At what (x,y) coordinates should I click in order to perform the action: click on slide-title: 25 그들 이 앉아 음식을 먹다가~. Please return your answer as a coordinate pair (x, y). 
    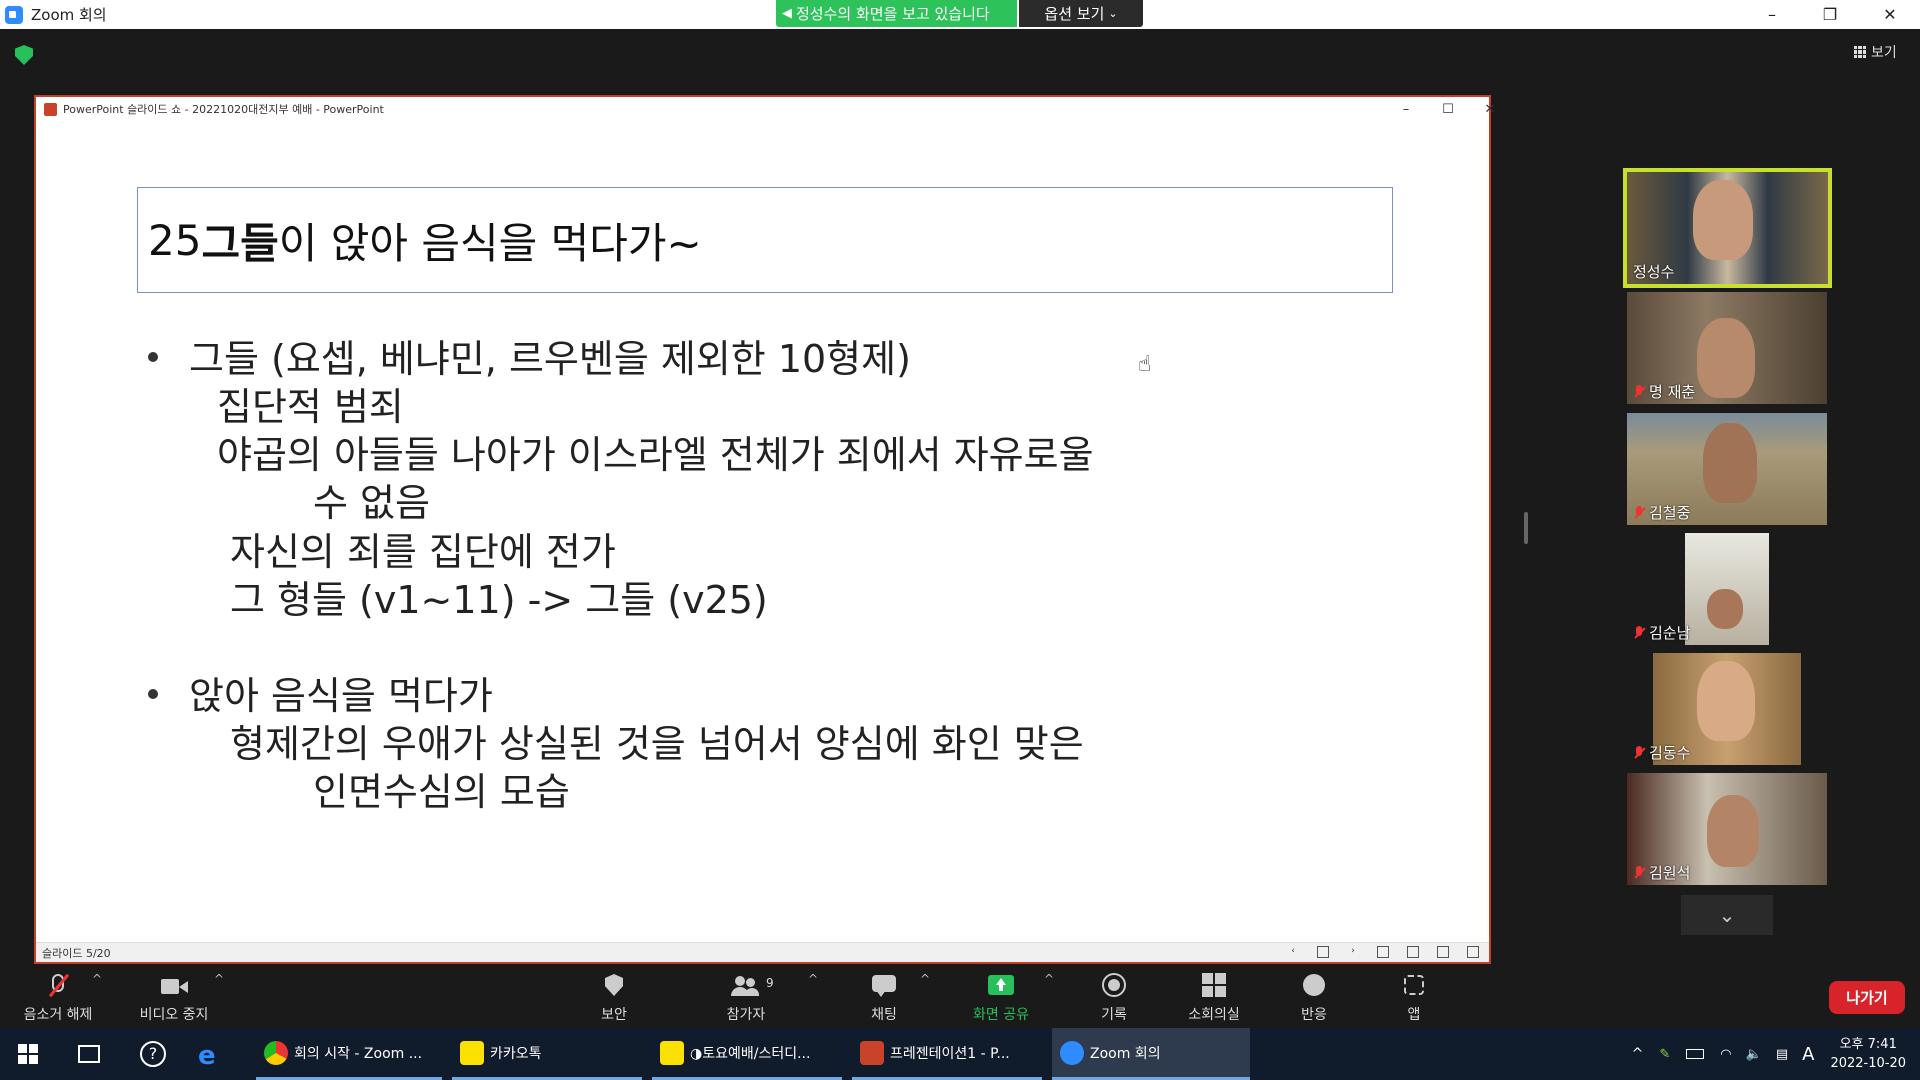
    Looking at the image, I should click on (765, 240).